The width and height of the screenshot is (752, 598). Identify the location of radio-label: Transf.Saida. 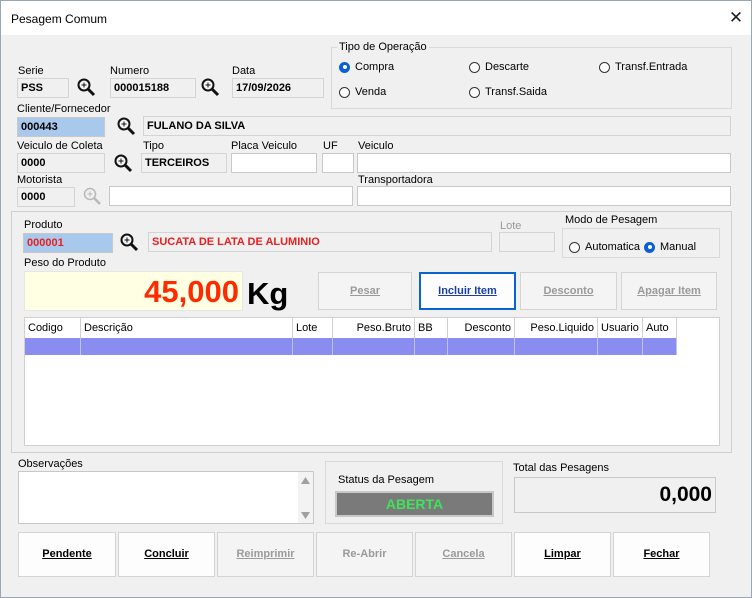
(516, 92).